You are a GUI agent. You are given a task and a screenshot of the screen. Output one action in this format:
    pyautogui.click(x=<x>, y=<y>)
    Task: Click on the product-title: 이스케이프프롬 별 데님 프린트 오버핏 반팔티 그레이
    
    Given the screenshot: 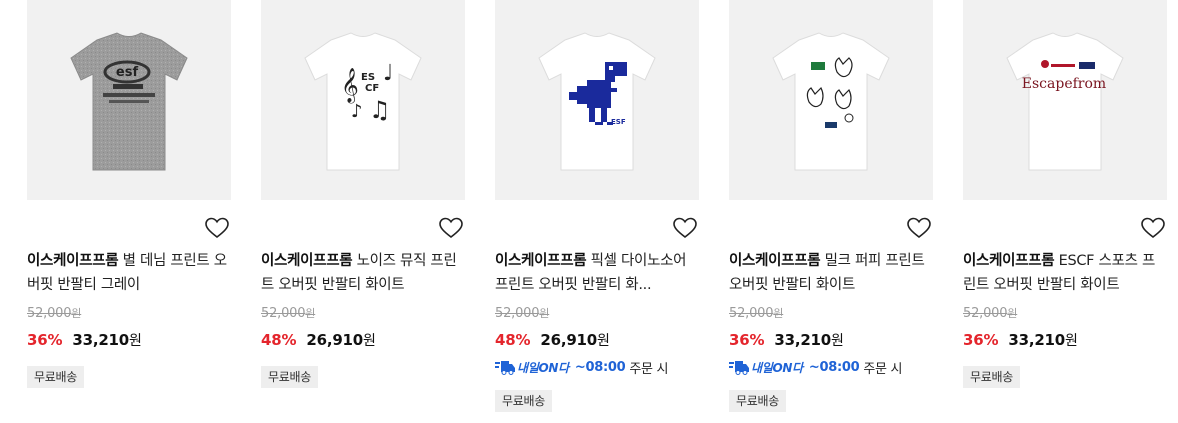 What is the action you would take?
    pyautogui.click(x=129, y=273)
    